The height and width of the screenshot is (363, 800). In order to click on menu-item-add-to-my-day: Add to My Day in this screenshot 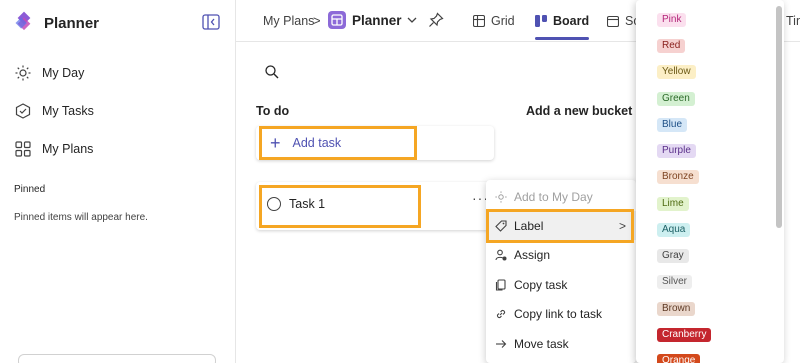, I will do `click(561, 196)`.